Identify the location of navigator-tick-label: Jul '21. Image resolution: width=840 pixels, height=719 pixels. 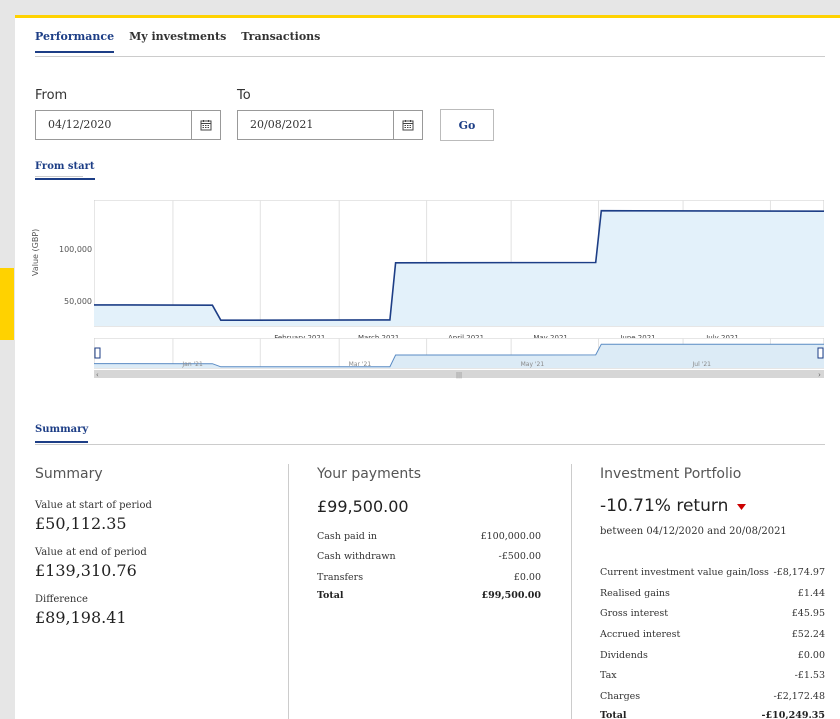
(702, 364).